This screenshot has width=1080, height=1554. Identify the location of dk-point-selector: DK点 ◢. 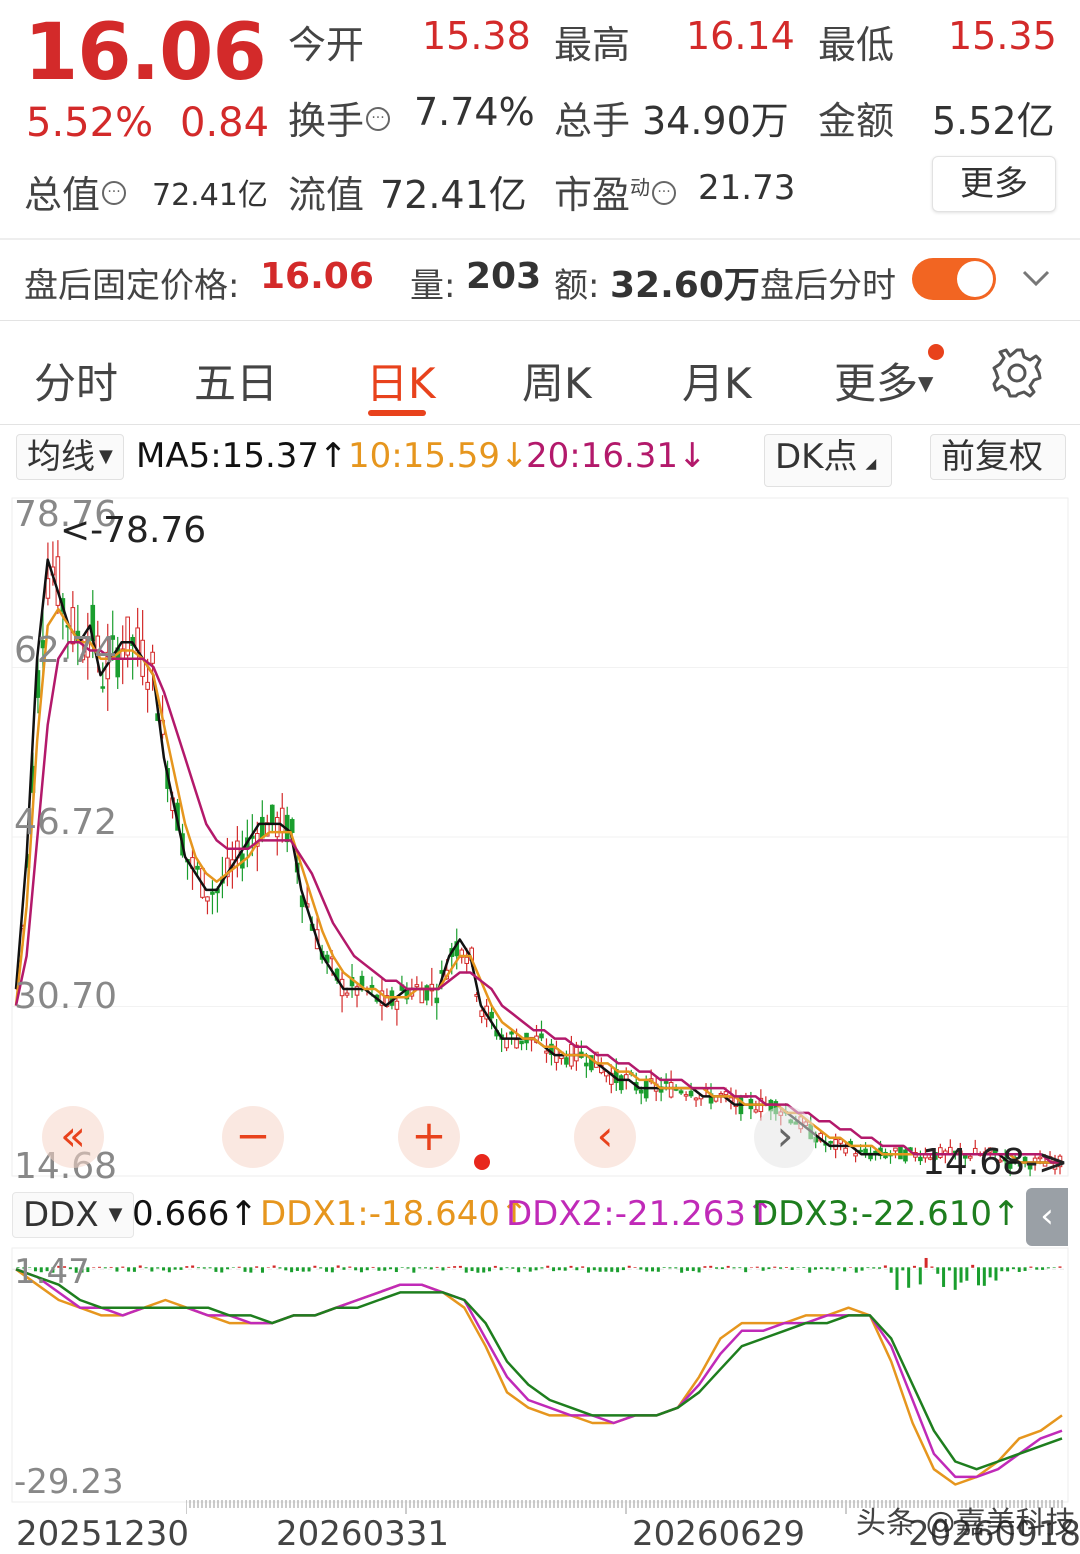
(828, 460).